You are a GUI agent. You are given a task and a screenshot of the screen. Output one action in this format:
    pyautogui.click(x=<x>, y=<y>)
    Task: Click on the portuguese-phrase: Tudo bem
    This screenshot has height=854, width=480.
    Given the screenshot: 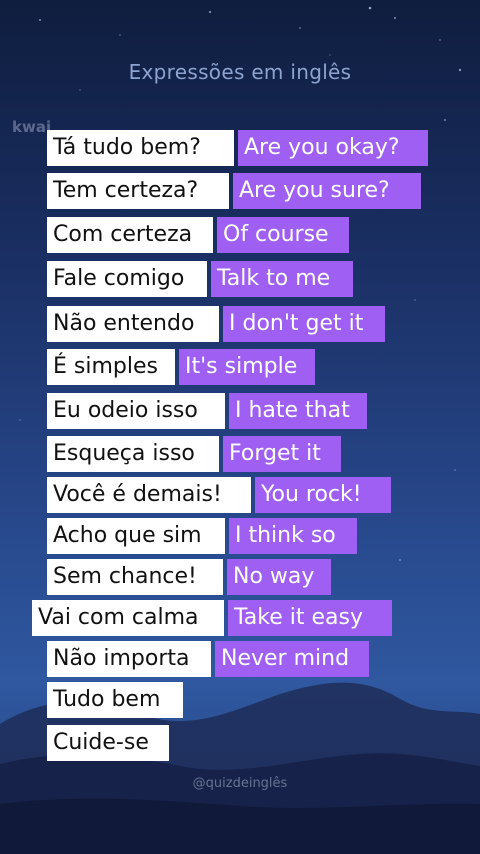 What is the action you would take?
    pyautogui.click(x=115, y=700)
    